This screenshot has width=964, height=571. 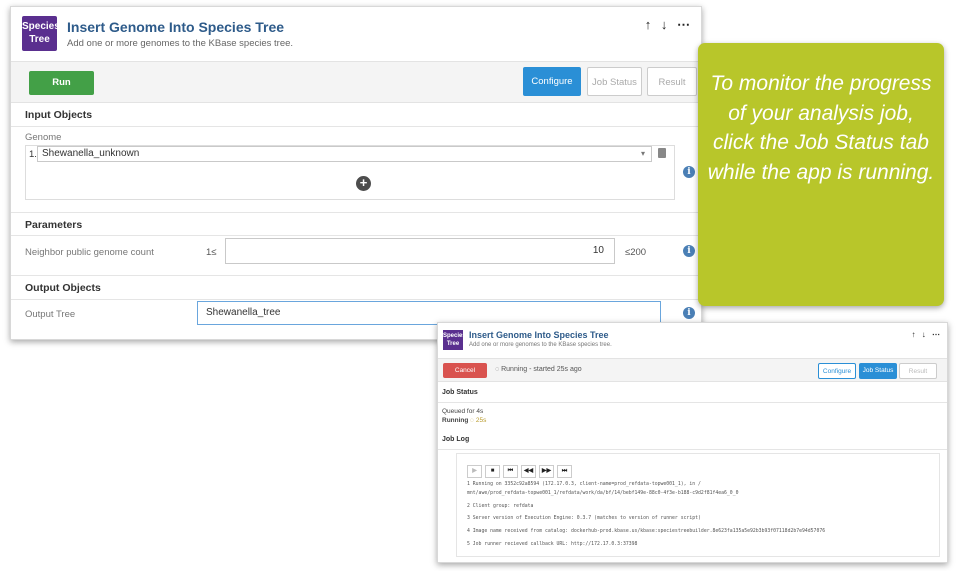 What do you see at coordinates (356, 82) in the screenshot?
I see `app-toolbar: Run Configure Job Status Result` at bounding box center [356, 82].